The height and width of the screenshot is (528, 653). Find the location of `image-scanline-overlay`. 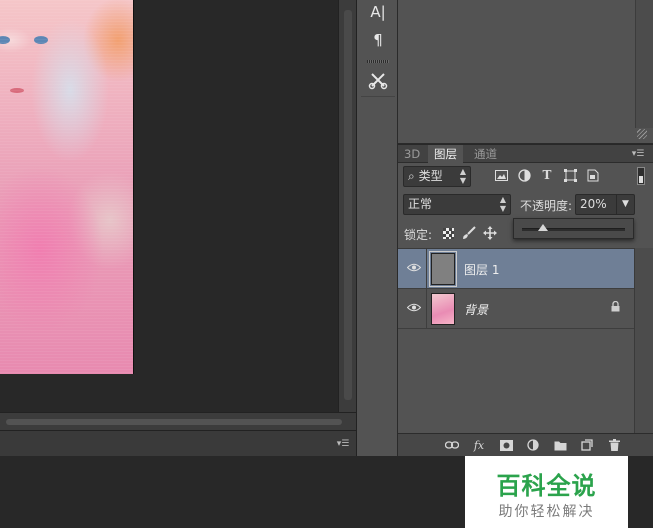

image-scanline-overlay is located at coordinates (66, 187).